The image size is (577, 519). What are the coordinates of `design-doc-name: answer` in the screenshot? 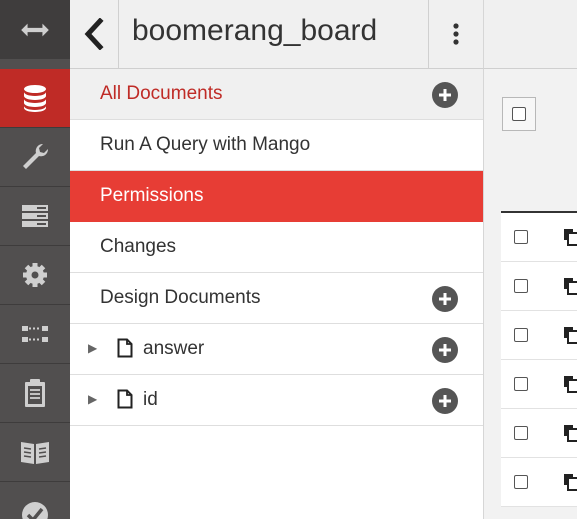 It's located at (174, 348).